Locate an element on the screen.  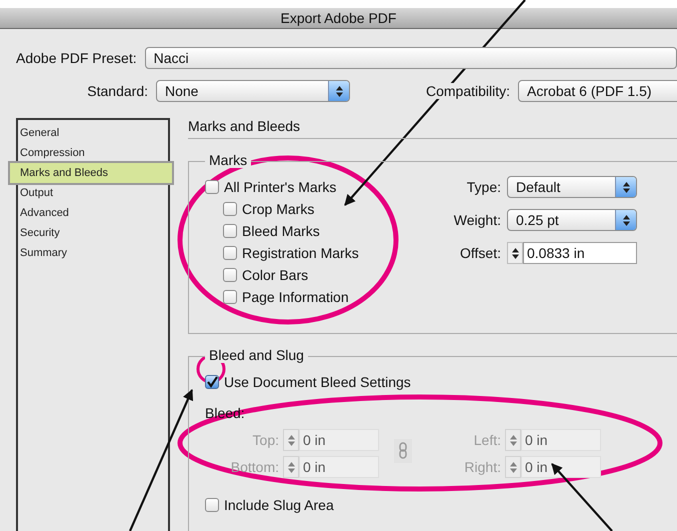
standard-label: Standard: is located at coordinates (117, 91).